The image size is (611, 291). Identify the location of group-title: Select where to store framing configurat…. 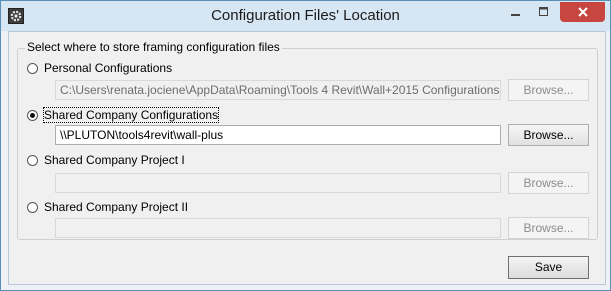
(153, 47).